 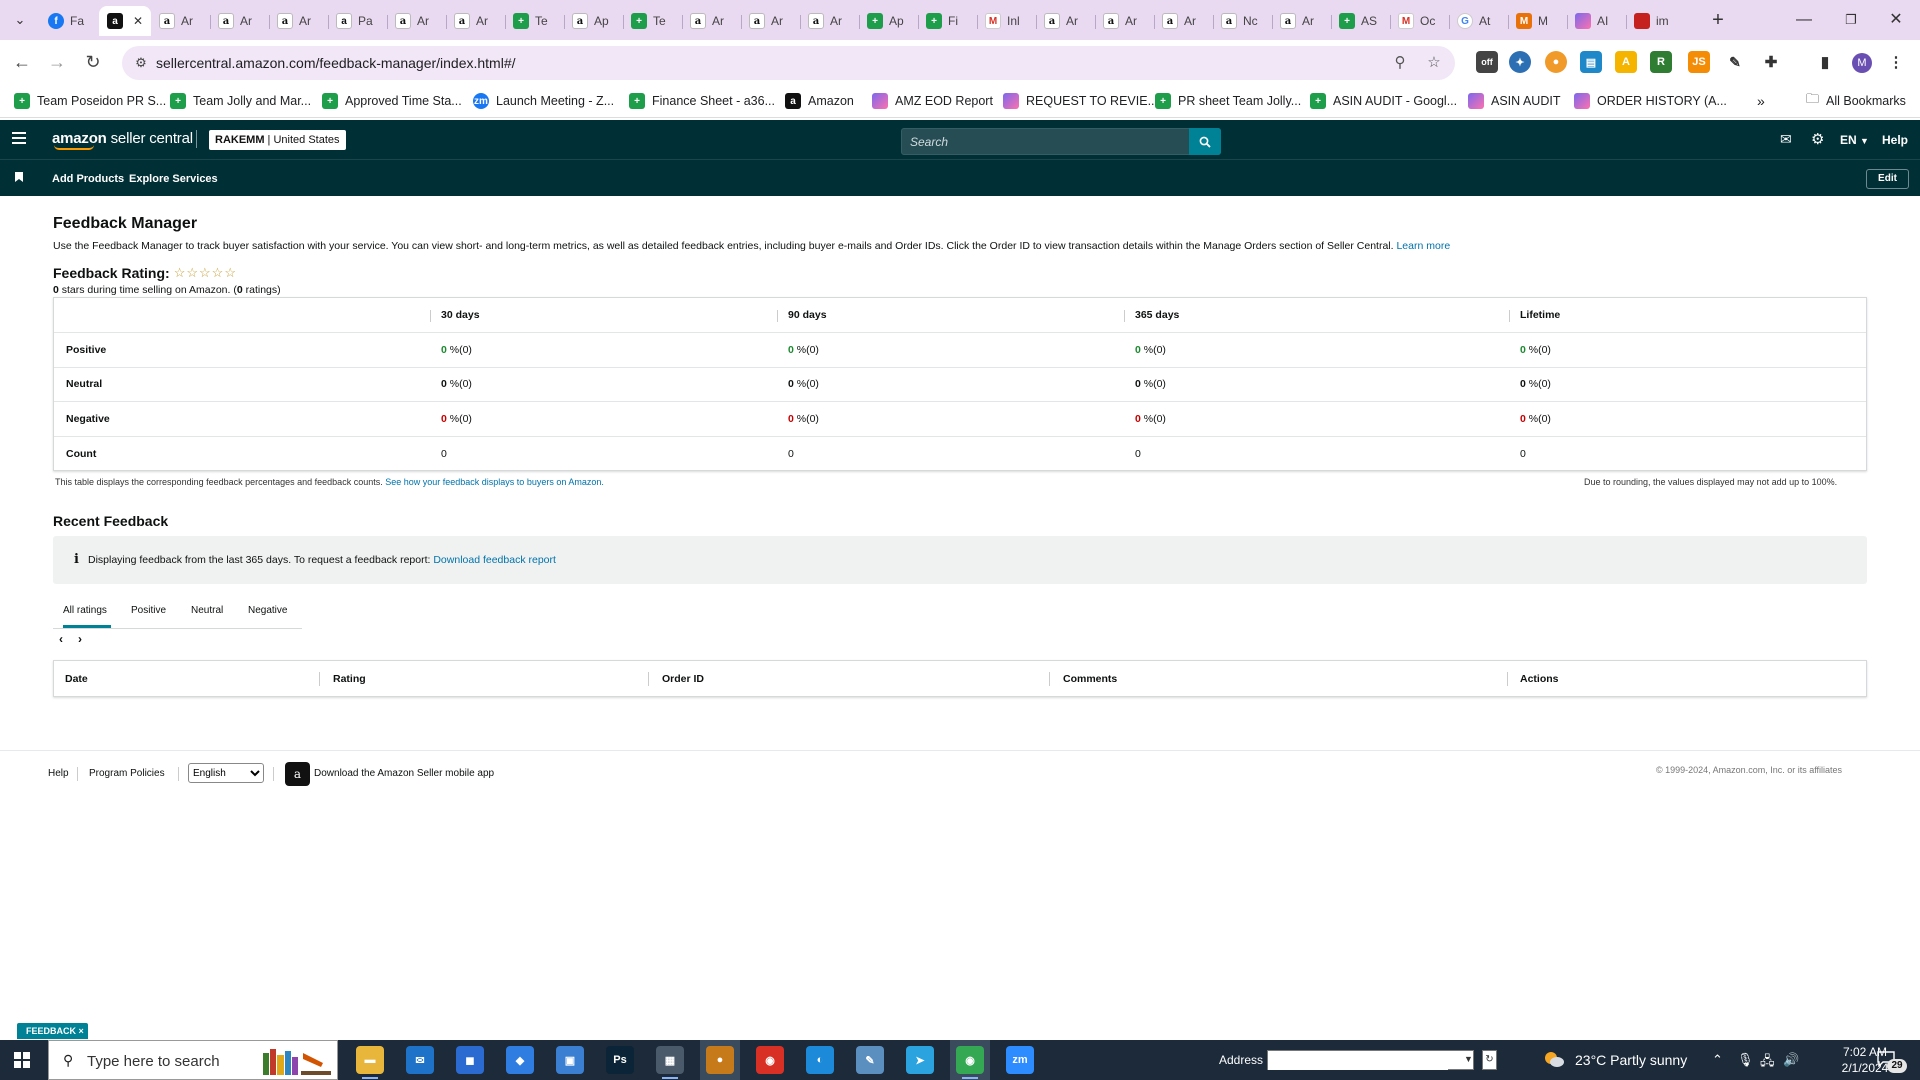 I want to click on footer-help-link: Help, so click(x=58, y=773).